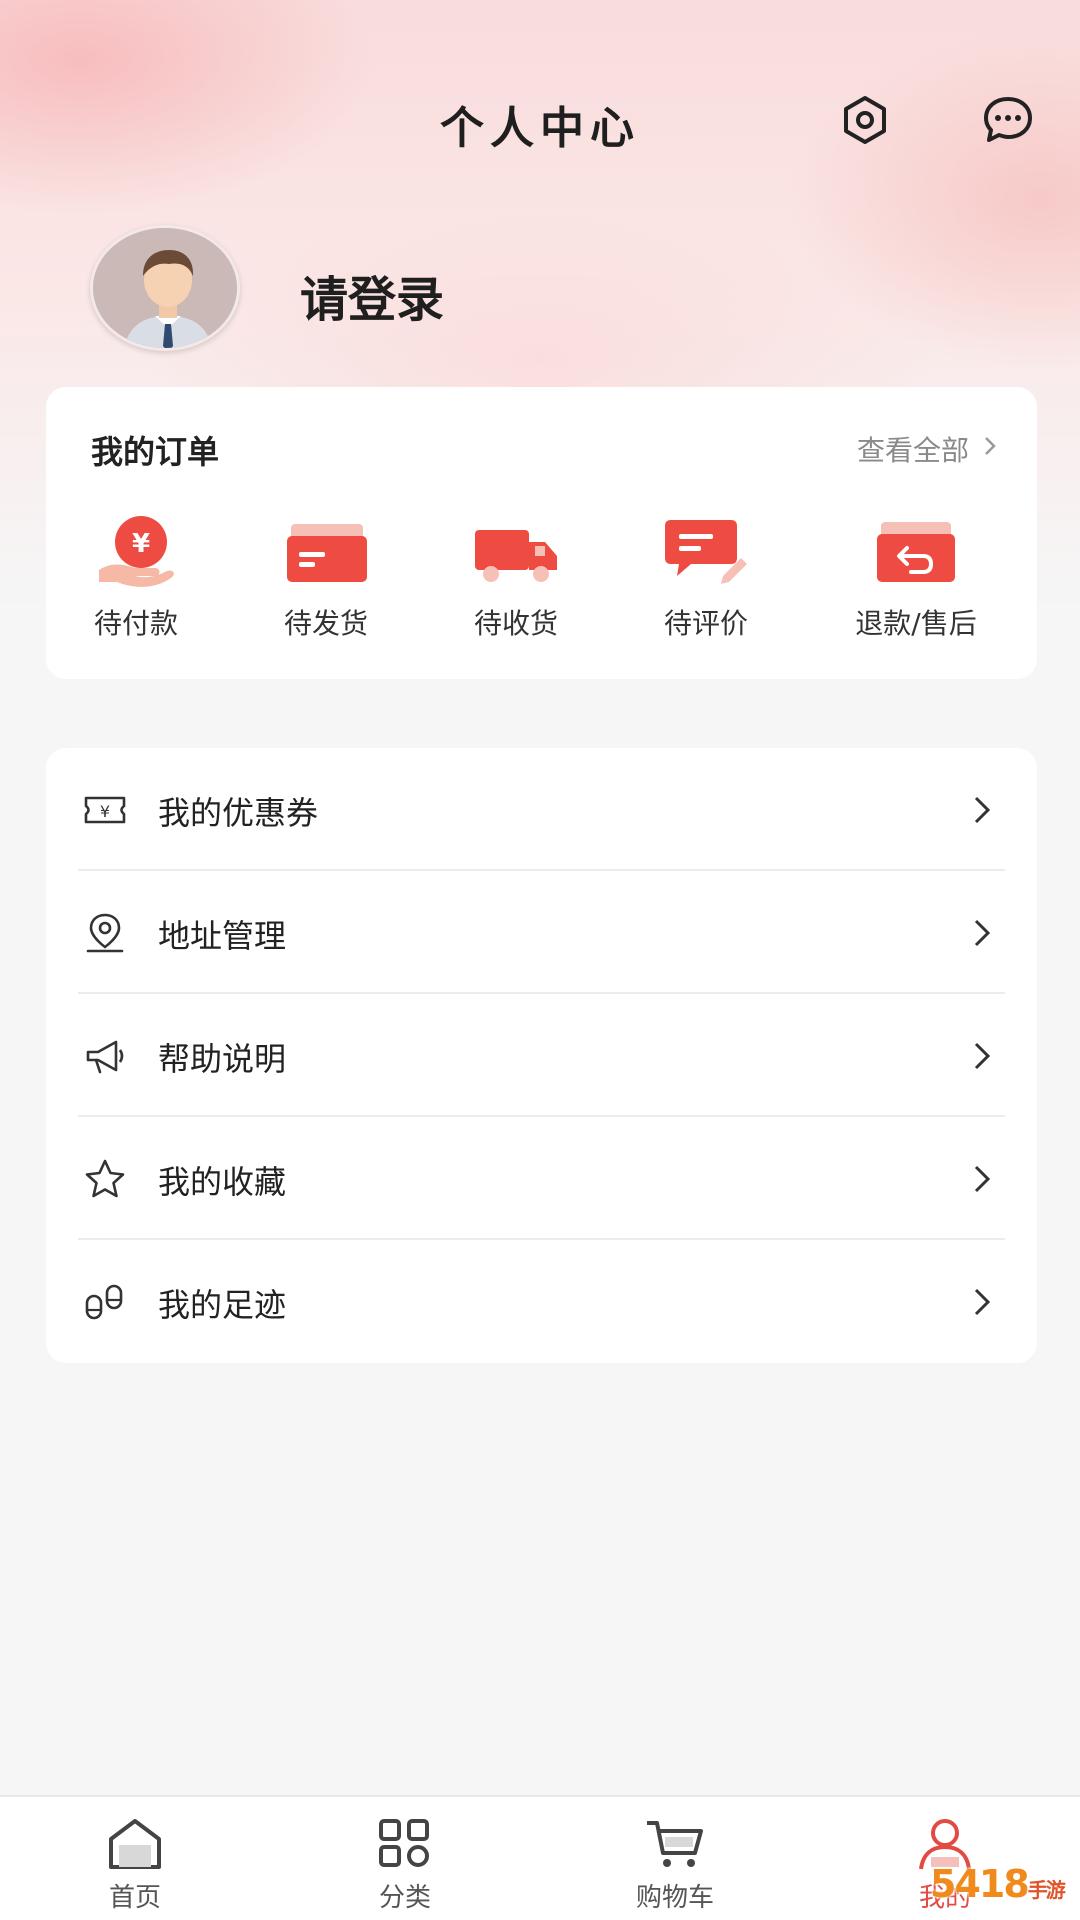 Image resolution: width=1080 pixels, height=1920 pixels. I want to click on order-item-pending-review: 待评价, so click(706, 582).